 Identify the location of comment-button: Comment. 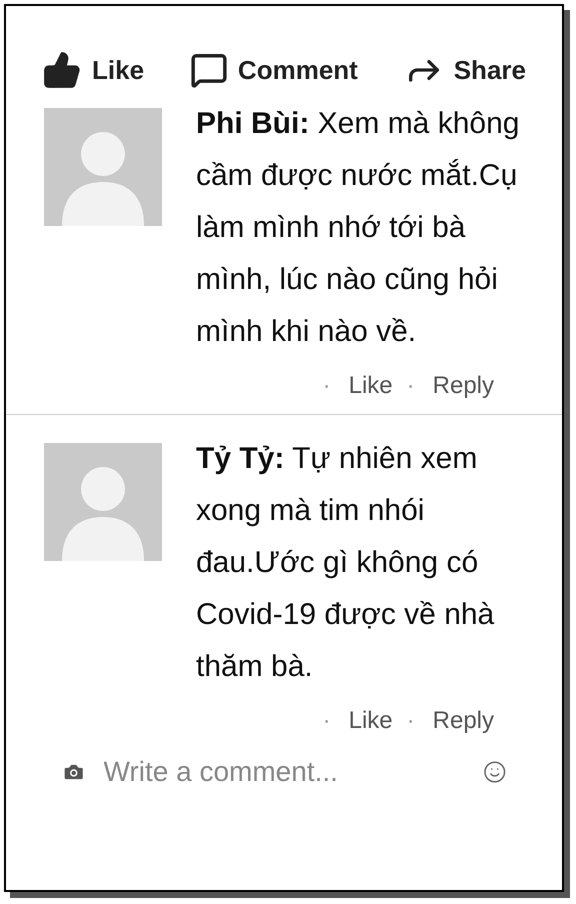
(274, 70).